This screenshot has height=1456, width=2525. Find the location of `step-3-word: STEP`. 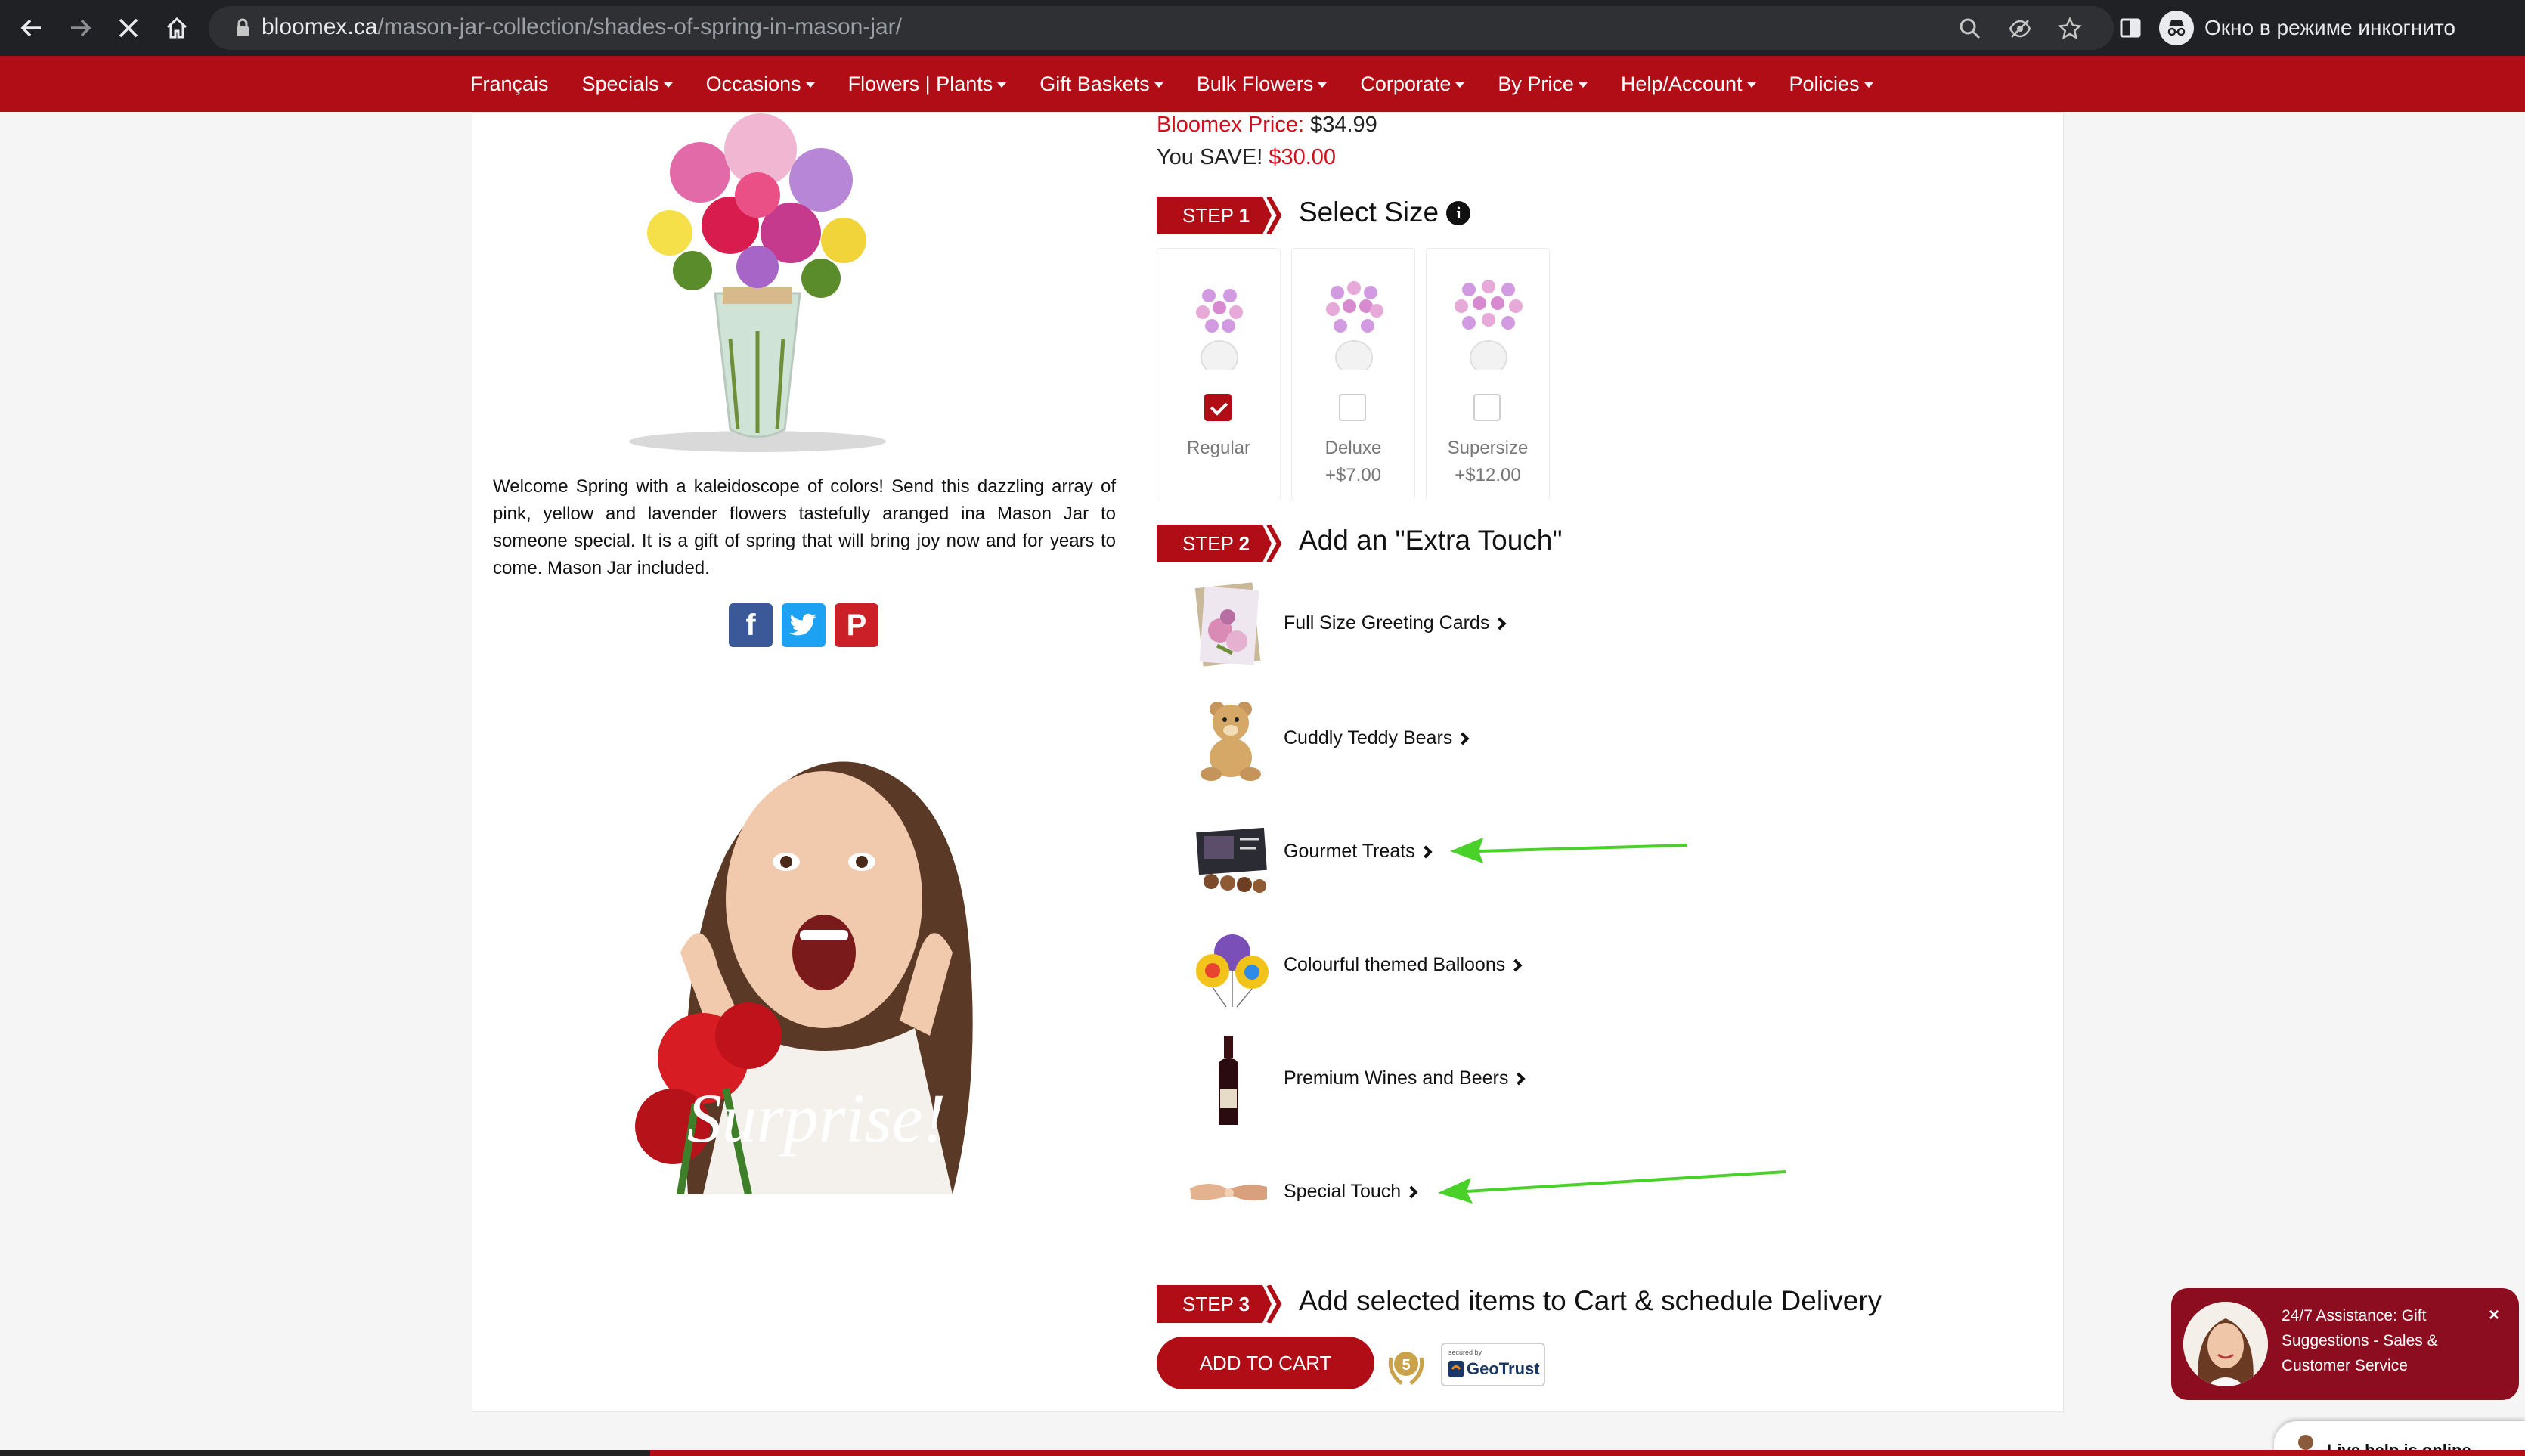

step-3-word: STEP is located at coordinates (1208, 1304).